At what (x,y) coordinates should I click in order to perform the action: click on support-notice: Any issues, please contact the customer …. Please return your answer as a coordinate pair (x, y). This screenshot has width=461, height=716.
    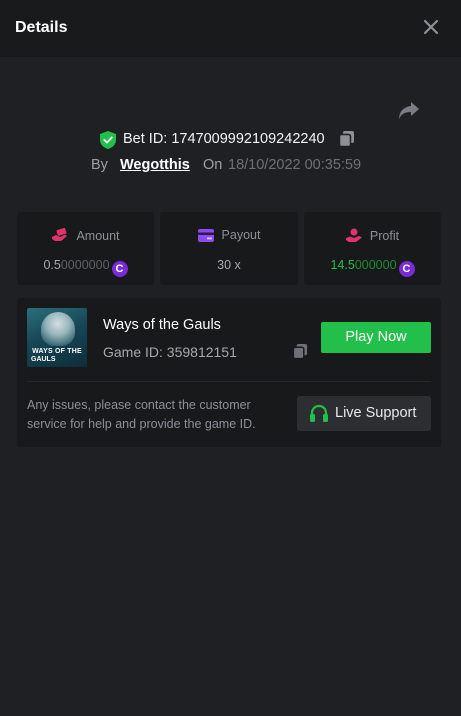
    Looking at the image, I should click on (141, 414).